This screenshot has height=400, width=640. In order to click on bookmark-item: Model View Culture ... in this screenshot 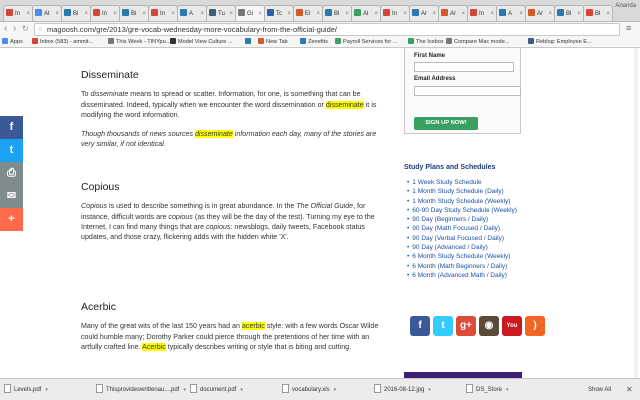, I will do `click(201, 42)`.